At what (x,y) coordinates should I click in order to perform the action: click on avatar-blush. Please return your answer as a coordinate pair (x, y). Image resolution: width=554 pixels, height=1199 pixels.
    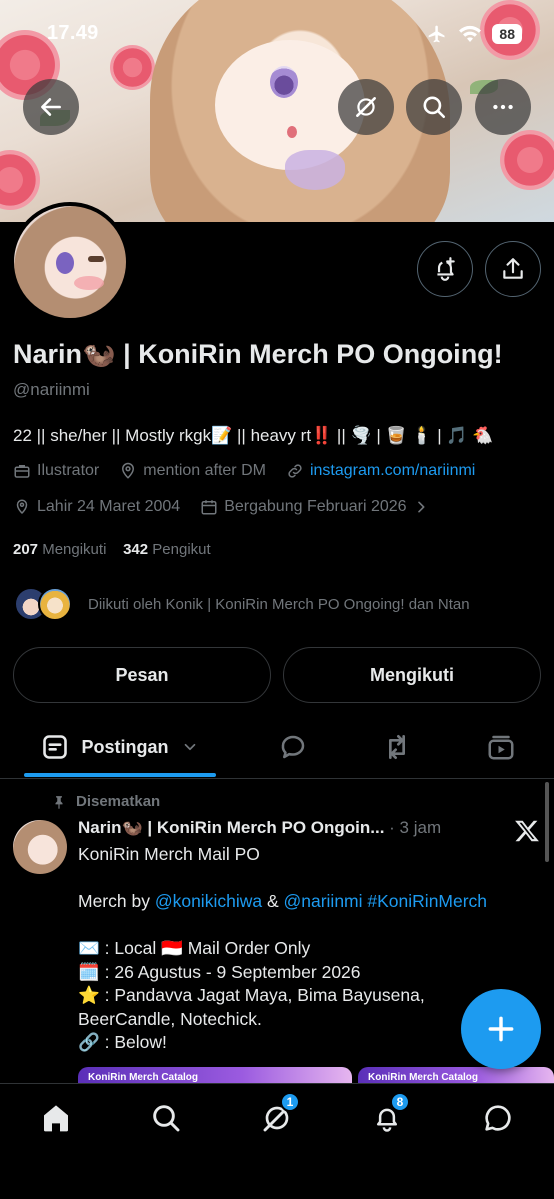
    Looking at the image, I should click on (89, 283).